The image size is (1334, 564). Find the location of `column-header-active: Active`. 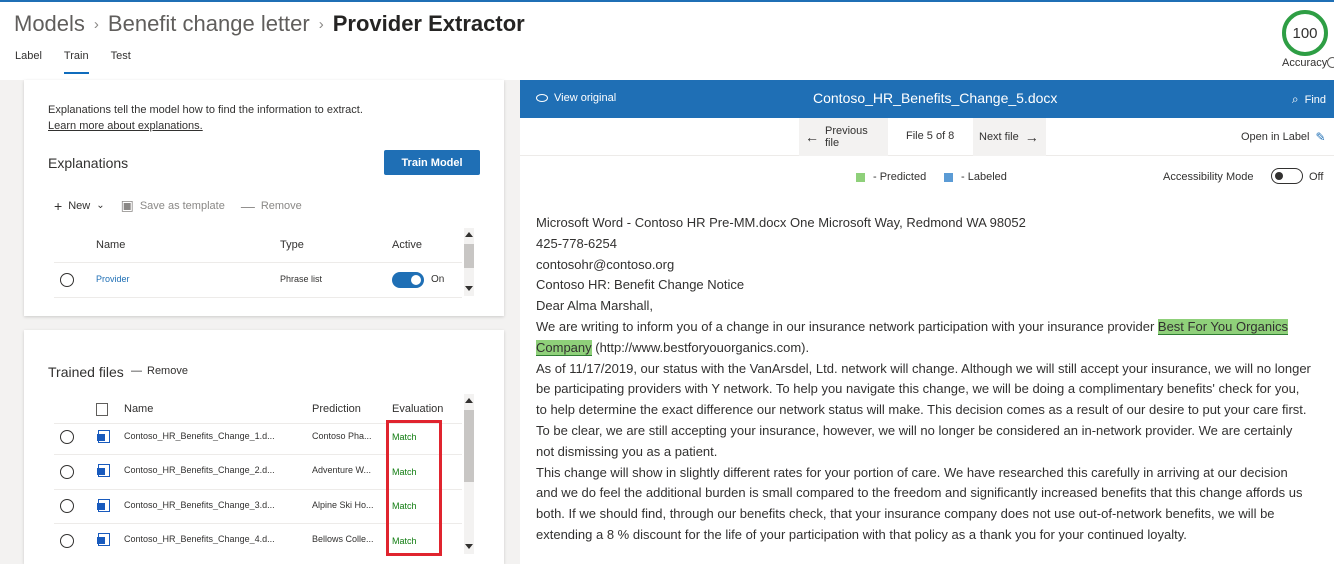

column-header-active: Active is located at coordinates (407, 245).